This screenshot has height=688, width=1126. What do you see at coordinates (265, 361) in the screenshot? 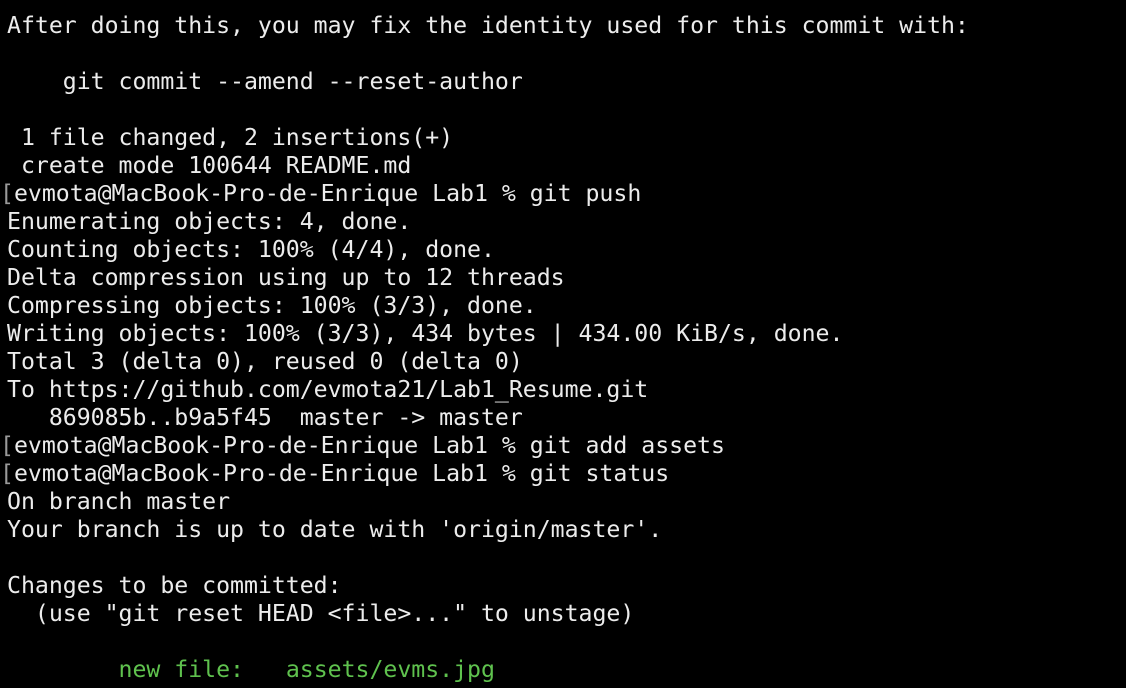
I see `terminal-line: Total 3 (delta 0), reused 0 (delta 0)` at bounding box center [265, 361].